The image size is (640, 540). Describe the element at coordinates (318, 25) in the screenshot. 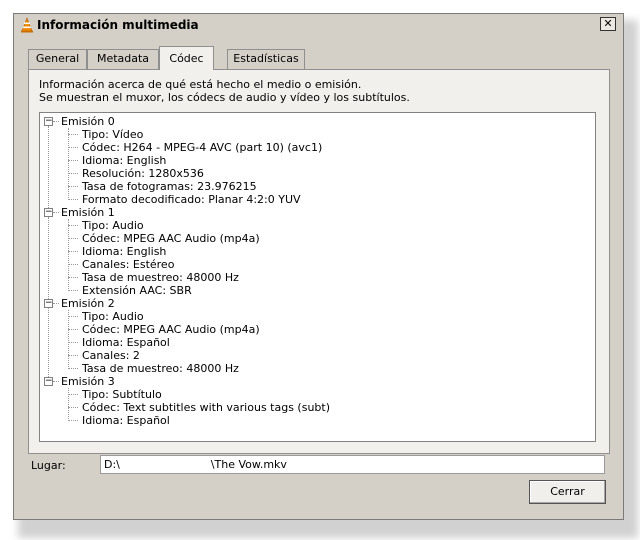

I see `title-bar: Información multimedia ✕` at that location.